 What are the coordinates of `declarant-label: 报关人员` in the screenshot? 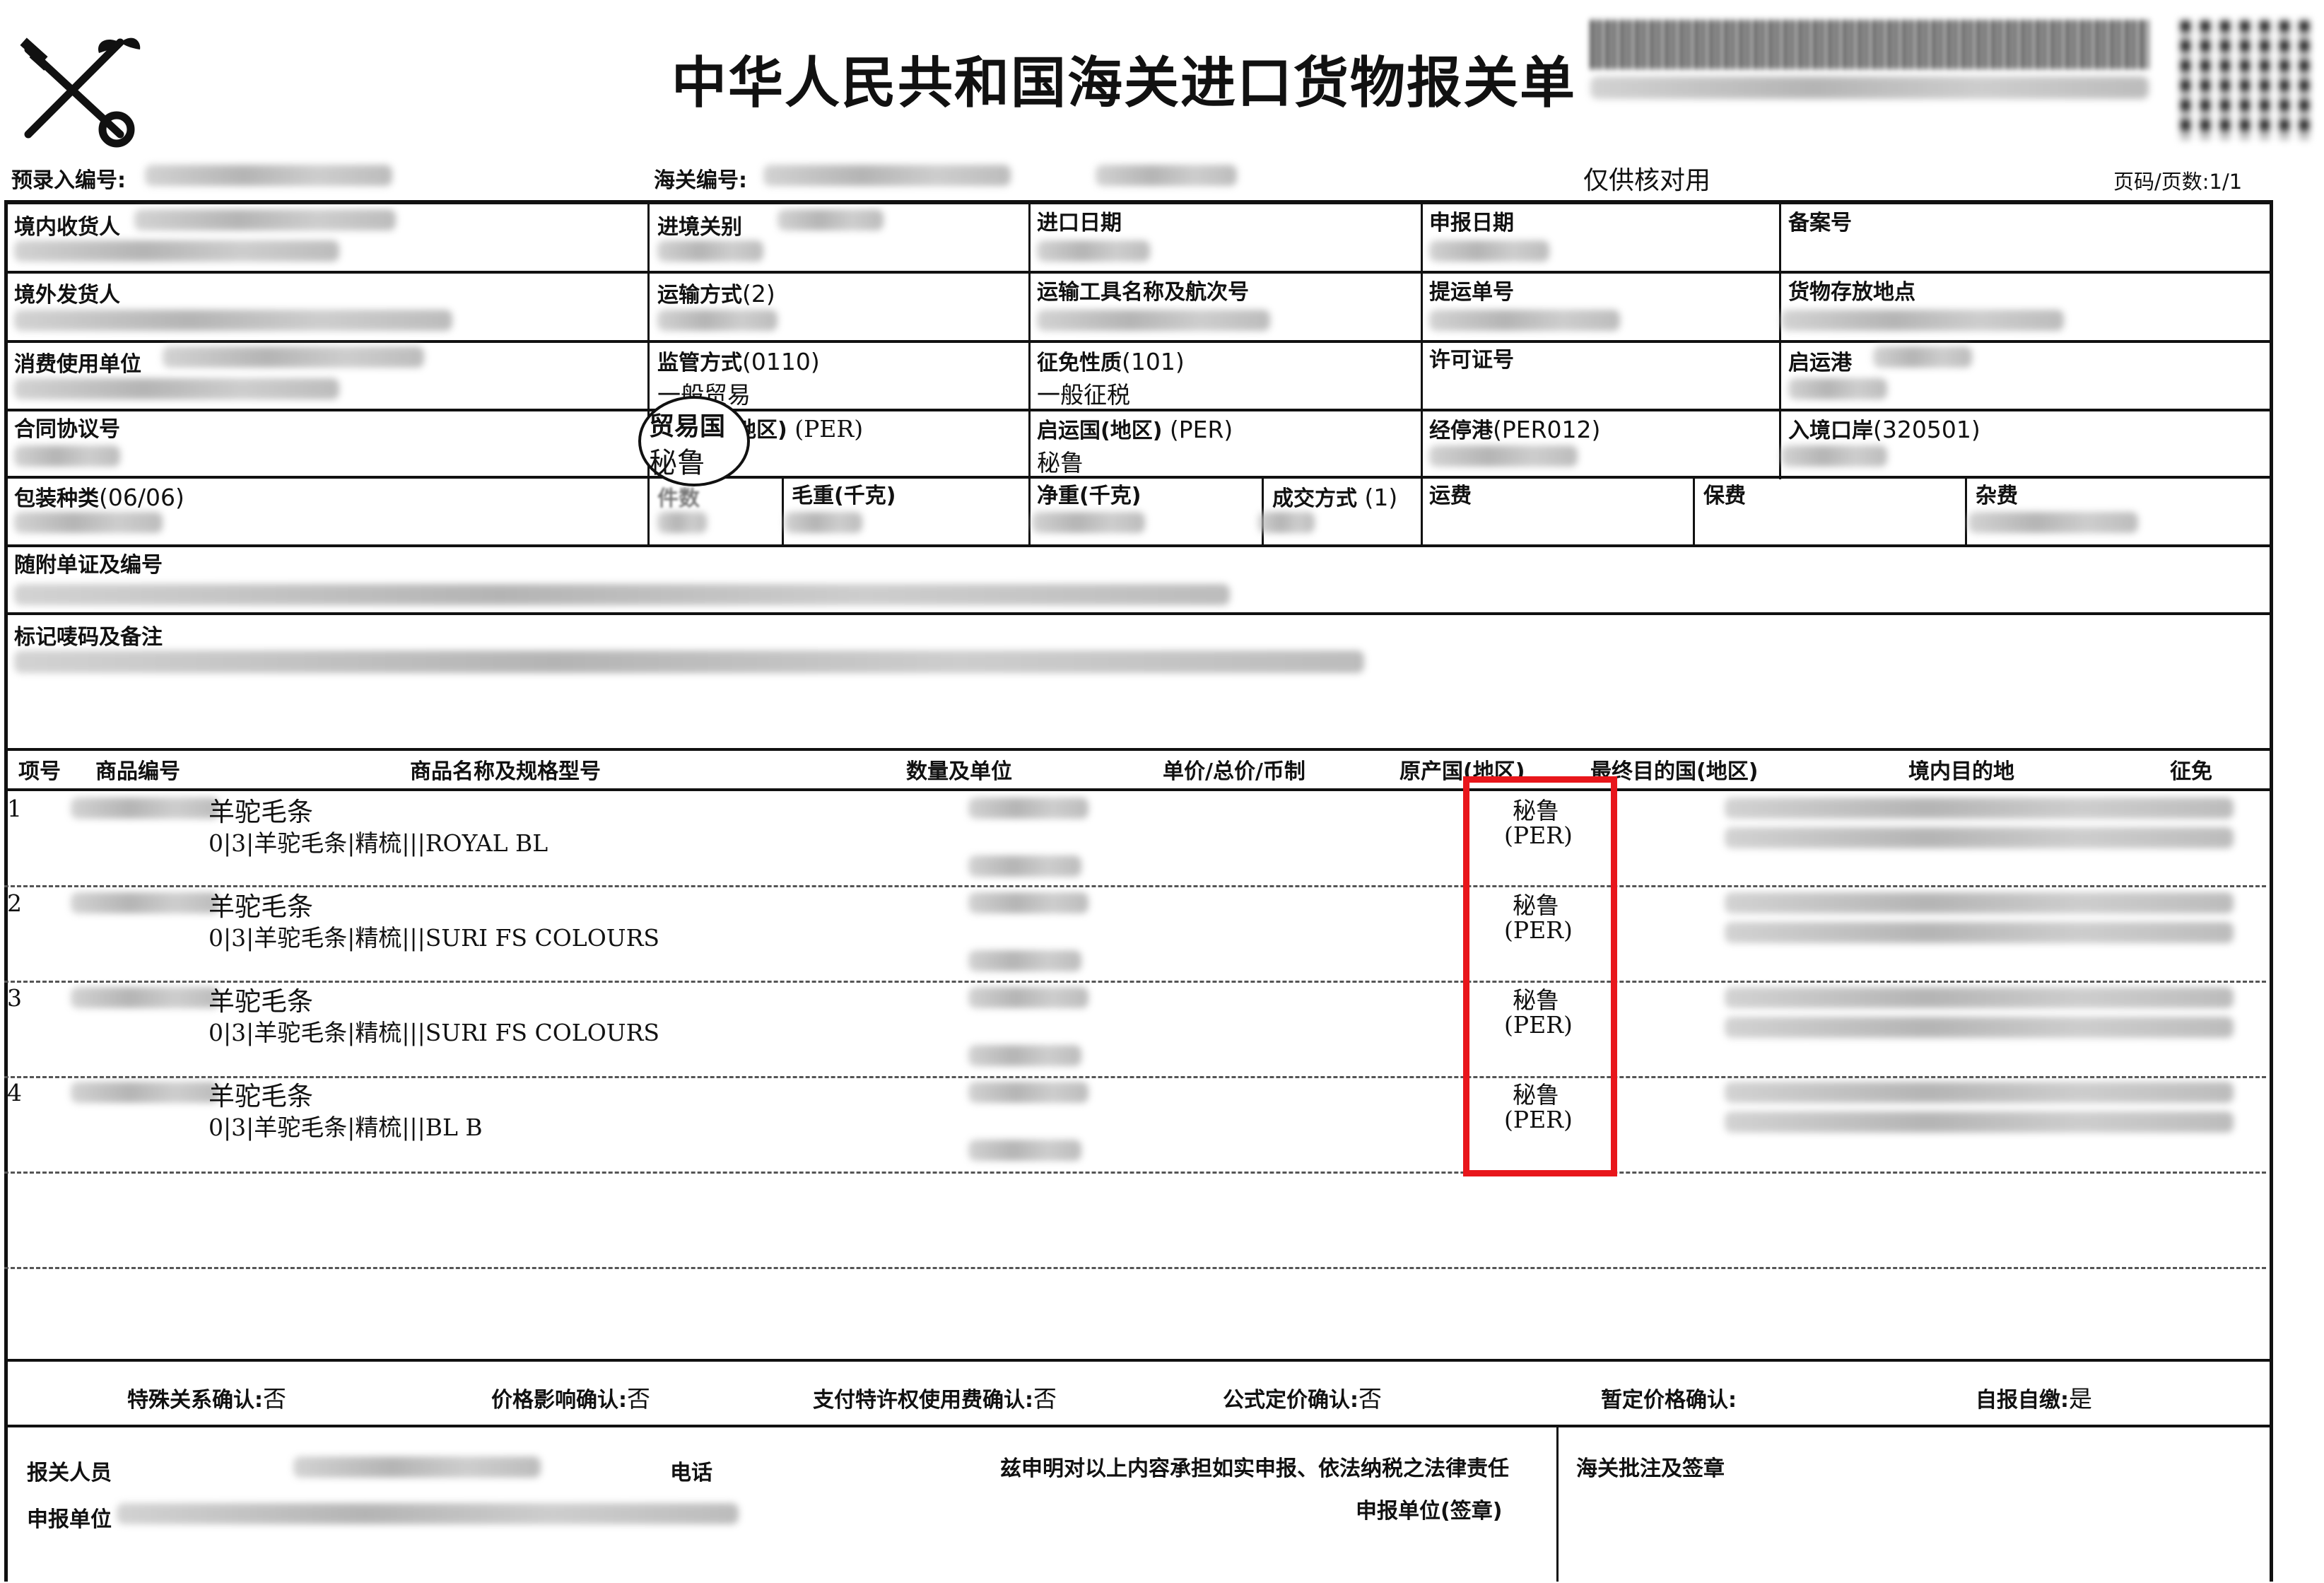 It's located at (69, 1473).